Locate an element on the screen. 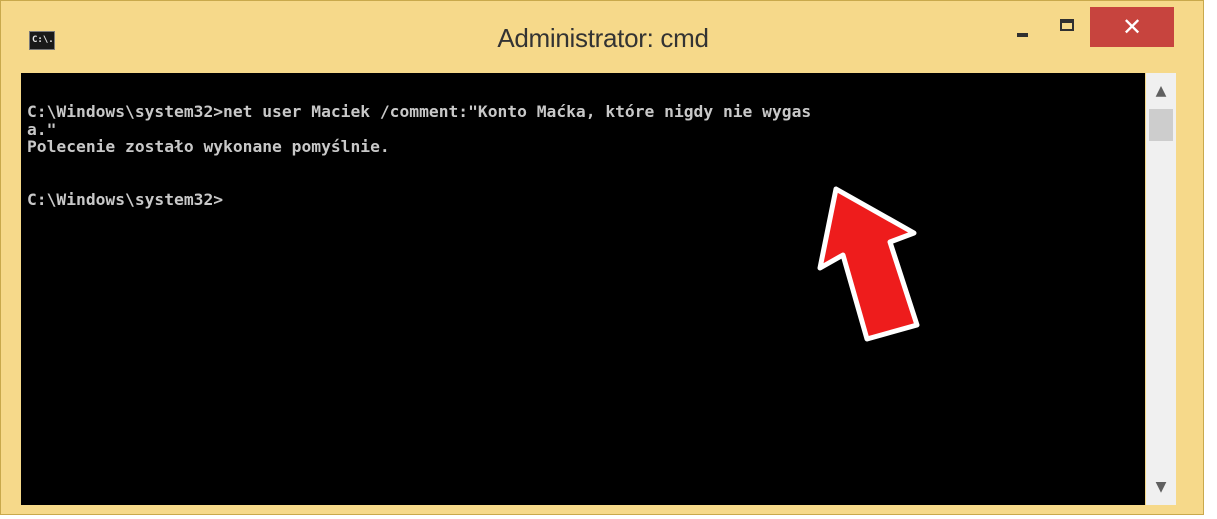  red-arrow-annotation is located at coordinates (868, 264).